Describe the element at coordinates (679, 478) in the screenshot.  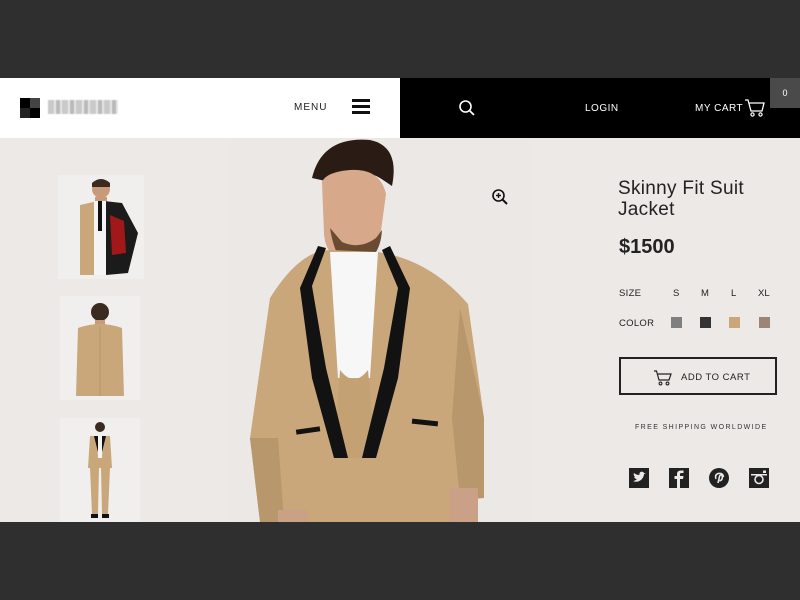
I see `facebook-icon` at that location.